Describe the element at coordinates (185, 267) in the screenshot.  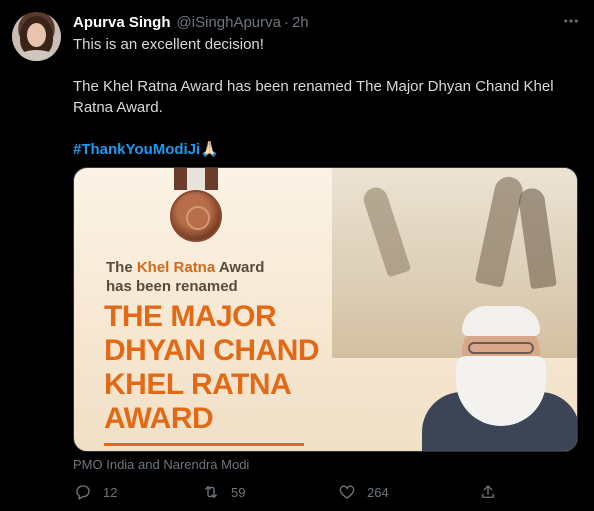
I see `award-subtitle-line1: The Khel Ratna Award` at that location.